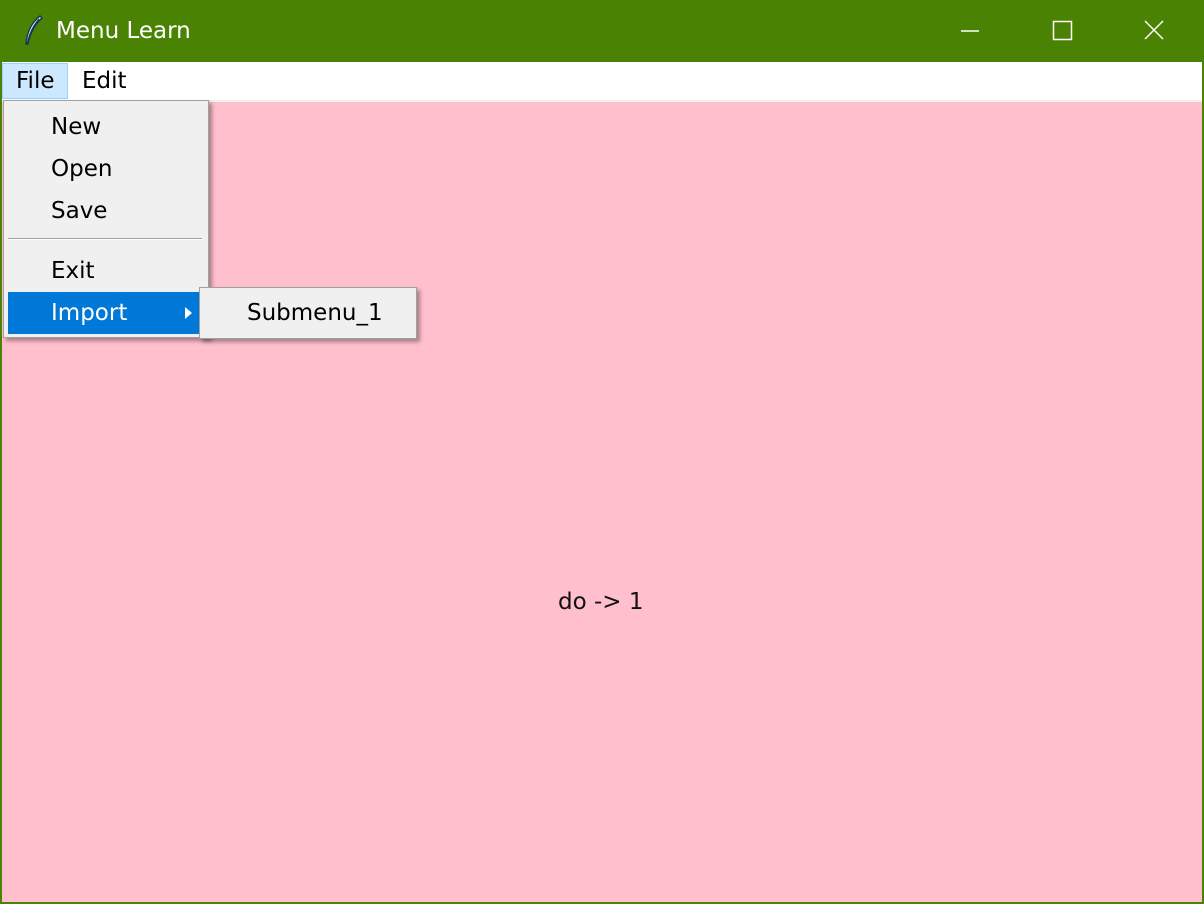 Image resolution: width=1204 pixels, height=904 pixels. I want to click on minimize-icon, so click(970, 31).